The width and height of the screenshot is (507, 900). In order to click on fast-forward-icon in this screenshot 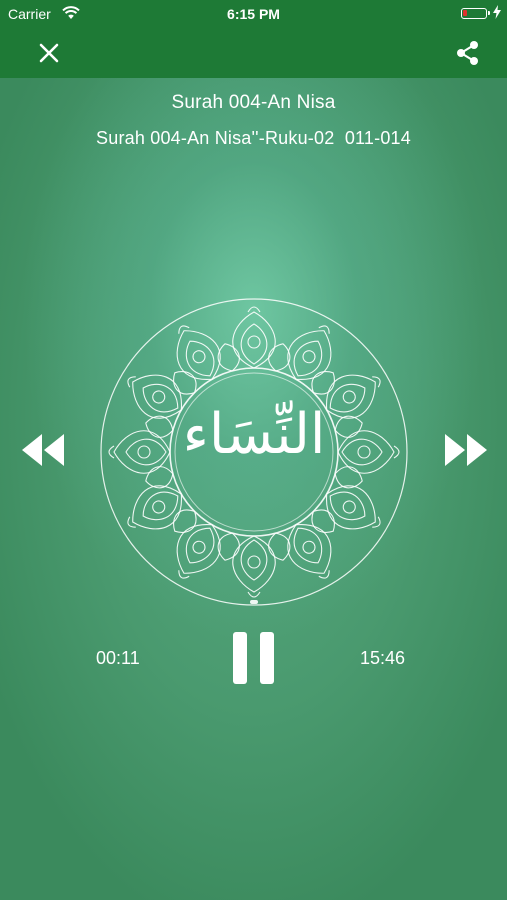, I will do `click(466, 450)`.